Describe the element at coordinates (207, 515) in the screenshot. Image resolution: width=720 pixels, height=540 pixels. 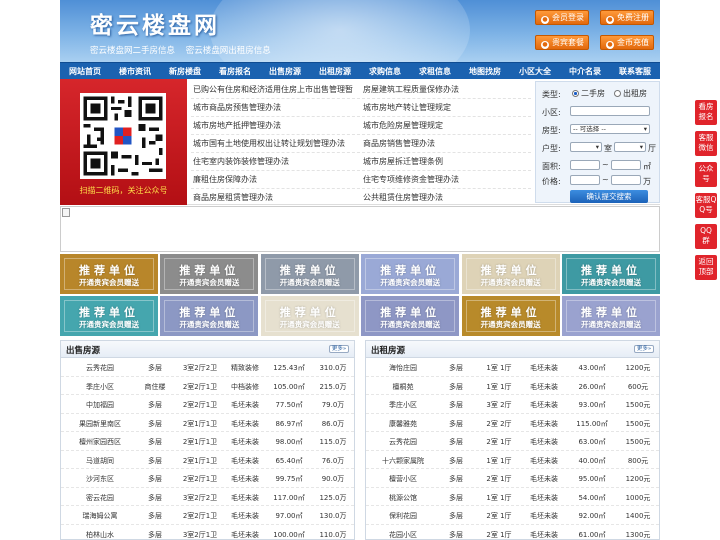
I see `listing-row: 瑞海姆公寓 多层 2室2厅1卫 毛坯未装 97.00㎡ 130.0万` at that location.